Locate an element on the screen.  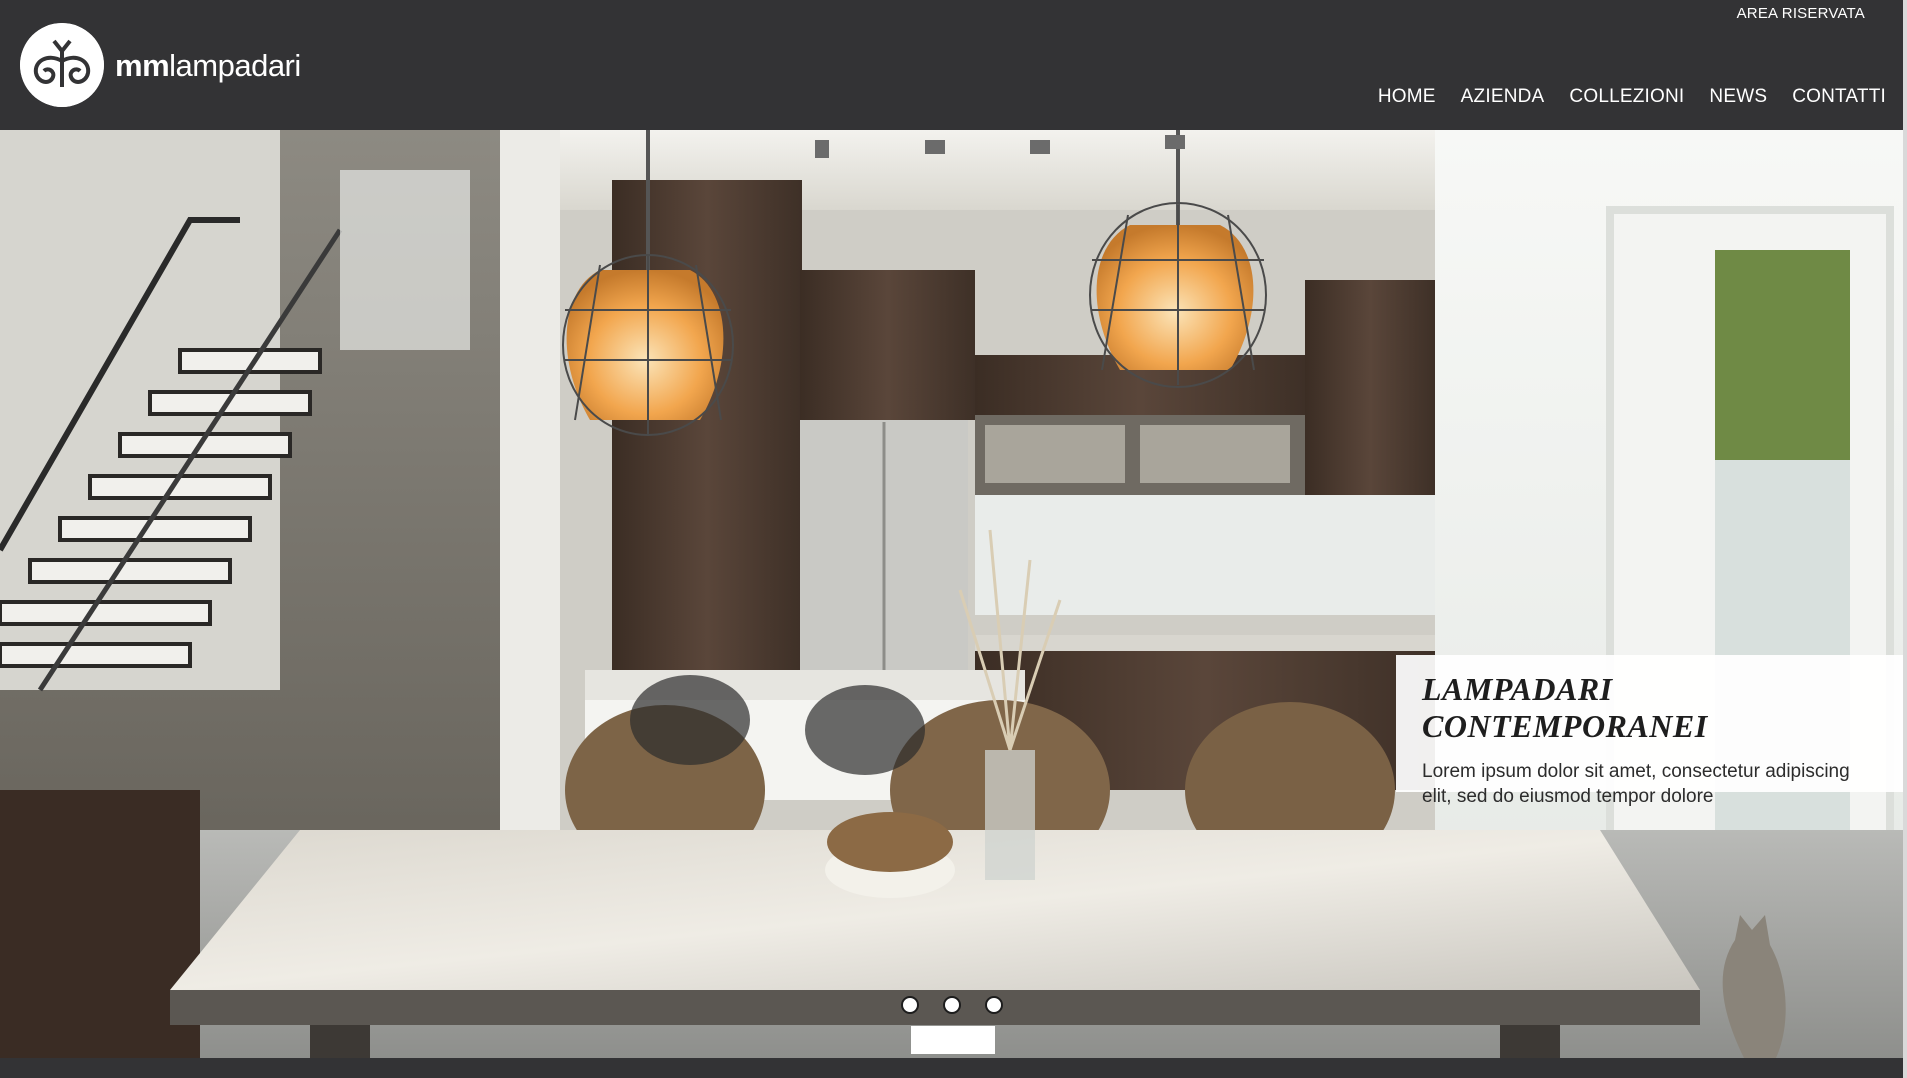
nav-collezioni: COLLEZIONI is located at coordinates (1626, 97).